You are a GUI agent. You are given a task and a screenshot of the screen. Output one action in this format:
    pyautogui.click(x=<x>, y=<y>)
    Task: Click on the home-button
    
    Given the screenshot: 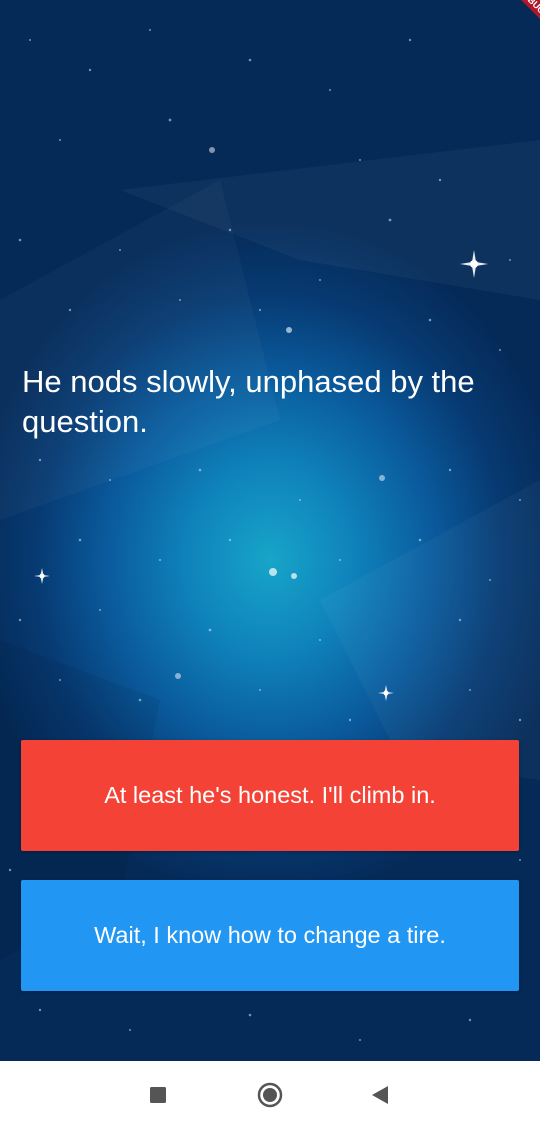 What is the action you would take?
    pyautogui.click(x=270, y=1095)
    